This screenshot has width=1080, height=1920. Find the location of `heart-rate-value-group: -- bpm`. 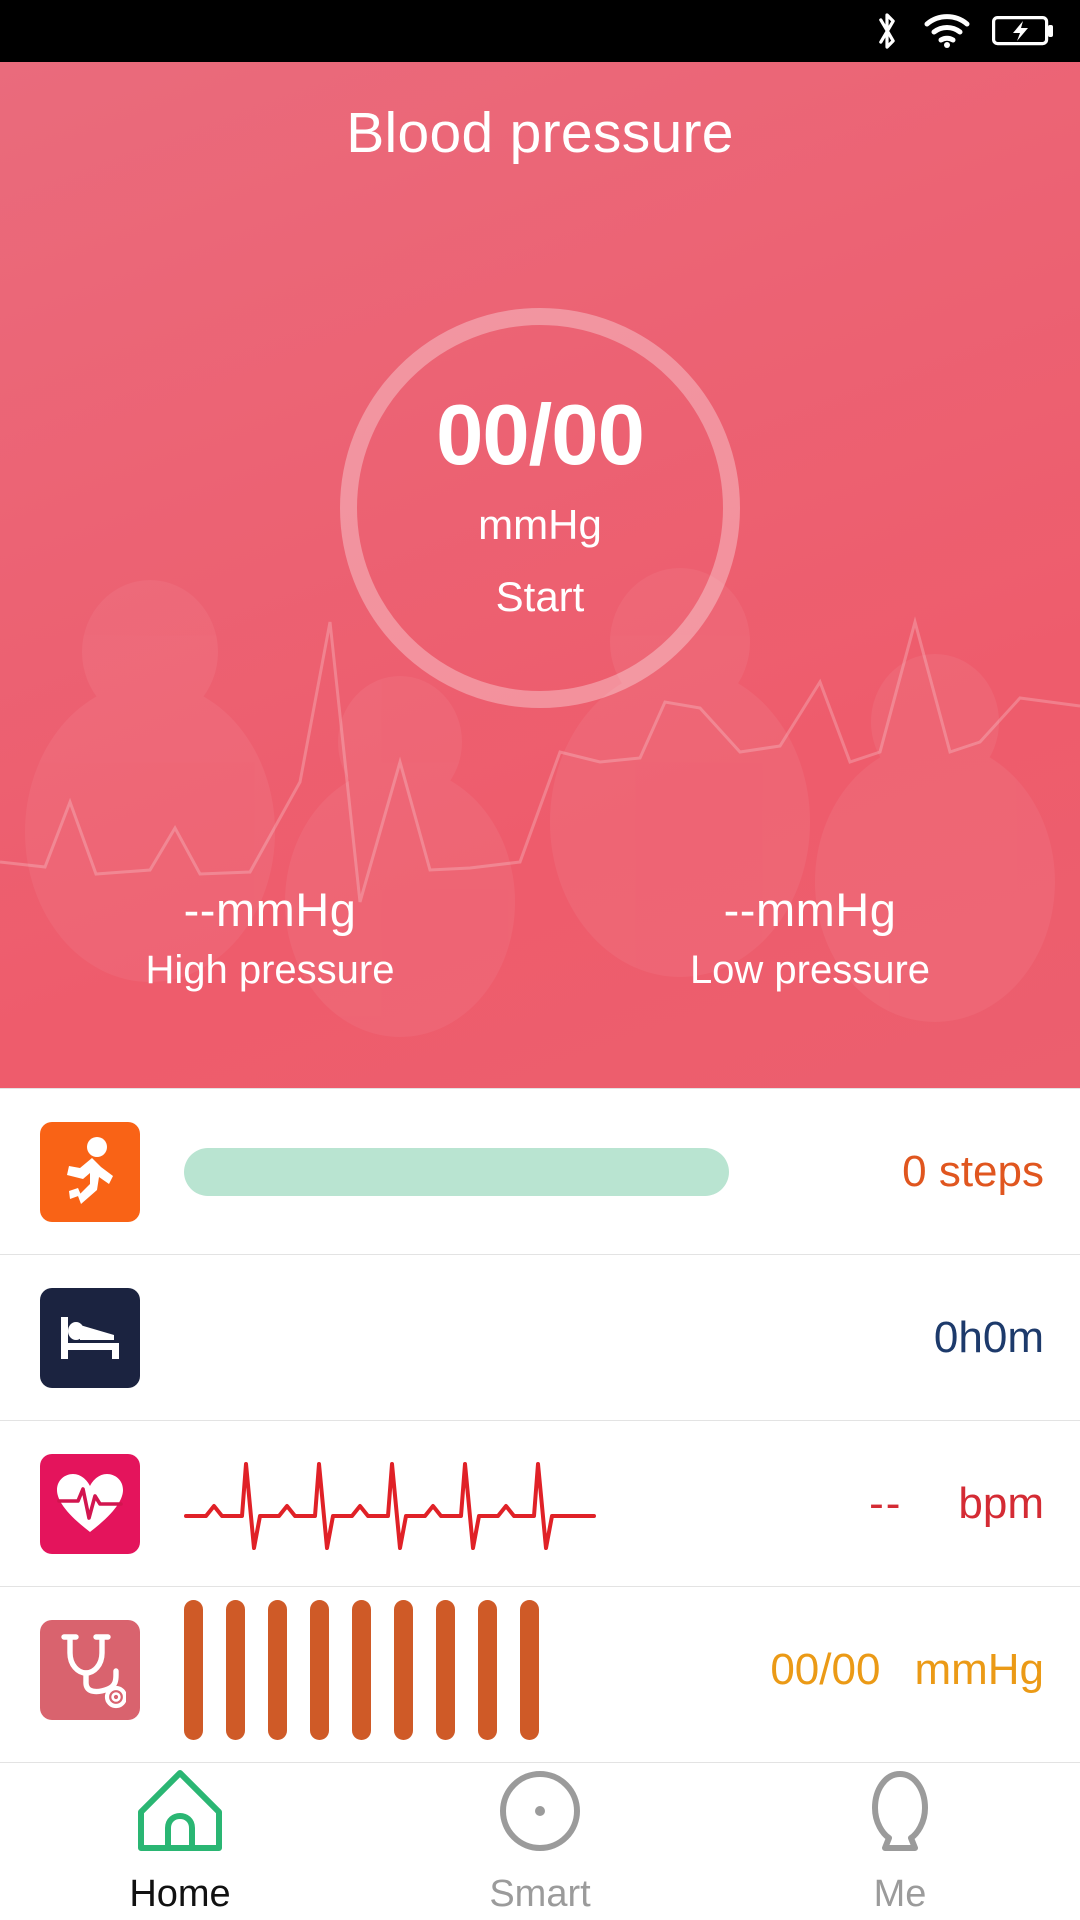

heart-rate-value-group: -- bpm is located at coordinates (956, 1504).